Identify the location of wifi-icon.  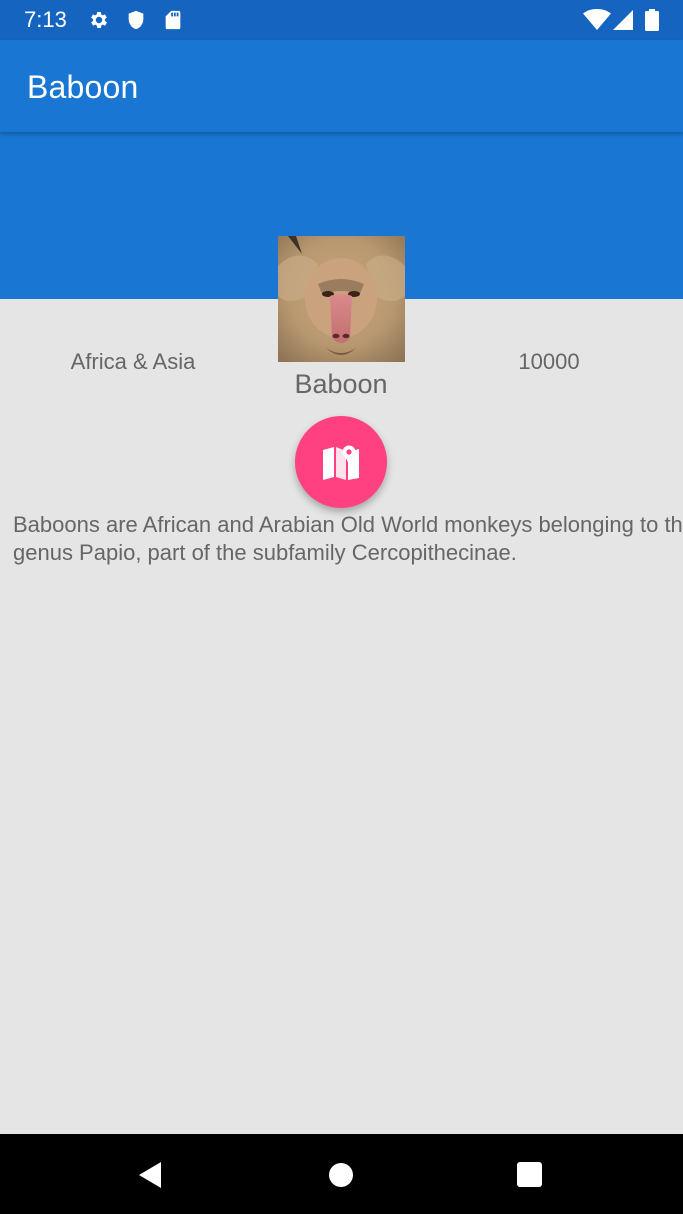
(597, 20).